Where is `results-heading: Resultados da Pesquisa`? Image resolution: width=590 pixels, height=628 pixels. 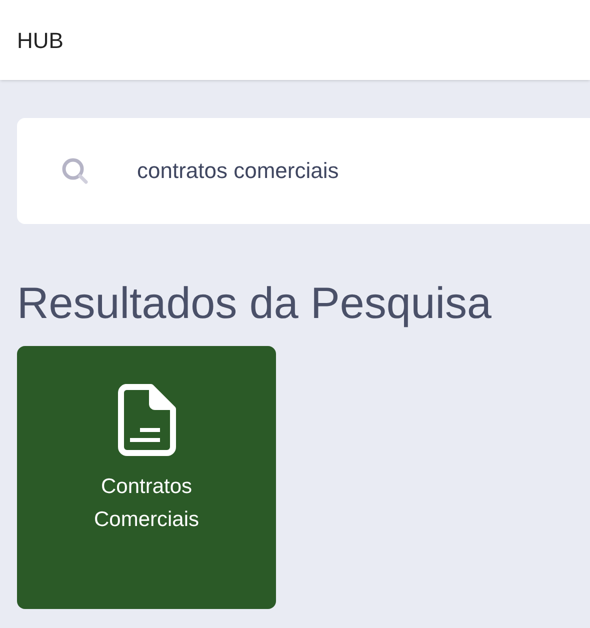
results-heading: Resultados da Pesquisa is located at coordinates (255, 304).